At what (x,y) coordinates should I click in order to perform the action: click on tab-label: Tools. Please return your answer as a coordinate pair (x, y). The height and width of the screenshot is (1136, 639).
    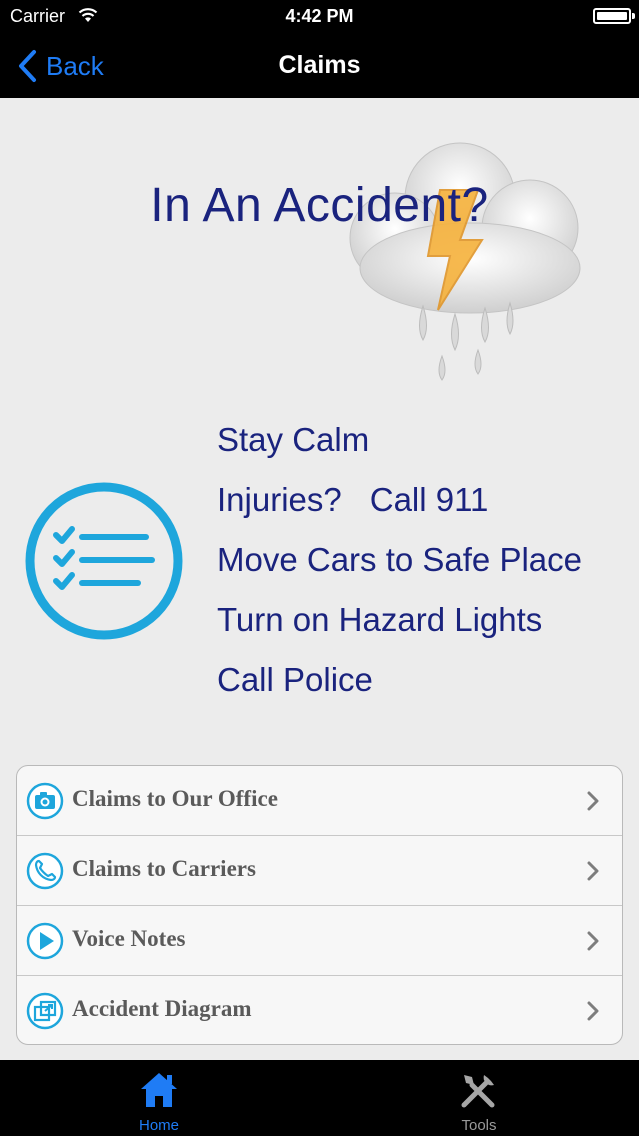
    Looking at the image, I should click on (479, 1125).